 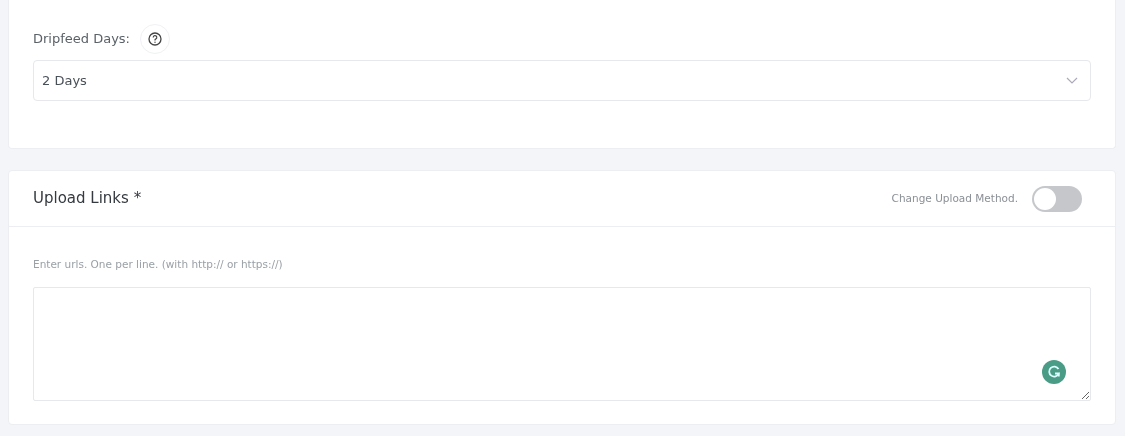 I want to click on field-label: Dripfeed Days:, so click(x=81, y=39).